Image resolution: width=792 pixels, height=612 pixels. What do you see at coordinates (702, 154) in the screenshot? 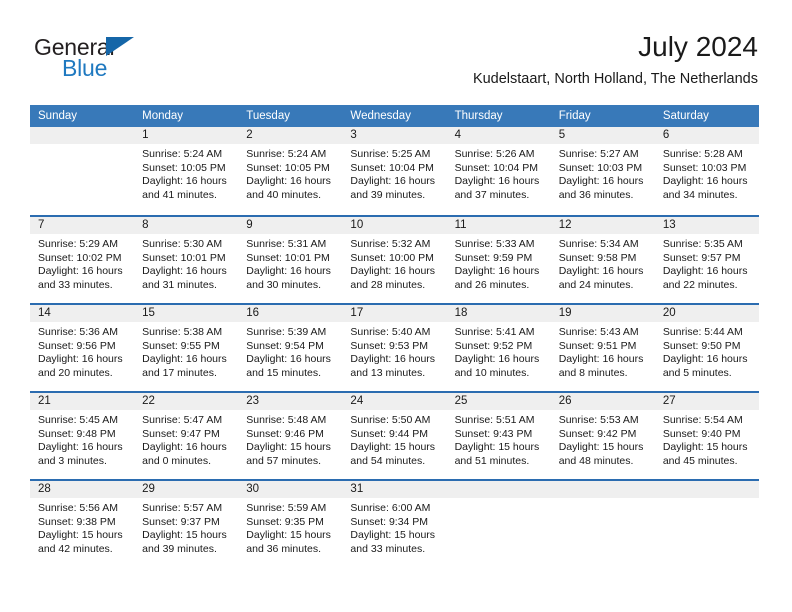
I see `sunrise-text: Sunrise: 5:28 AM` at bounding box center [702, 154].